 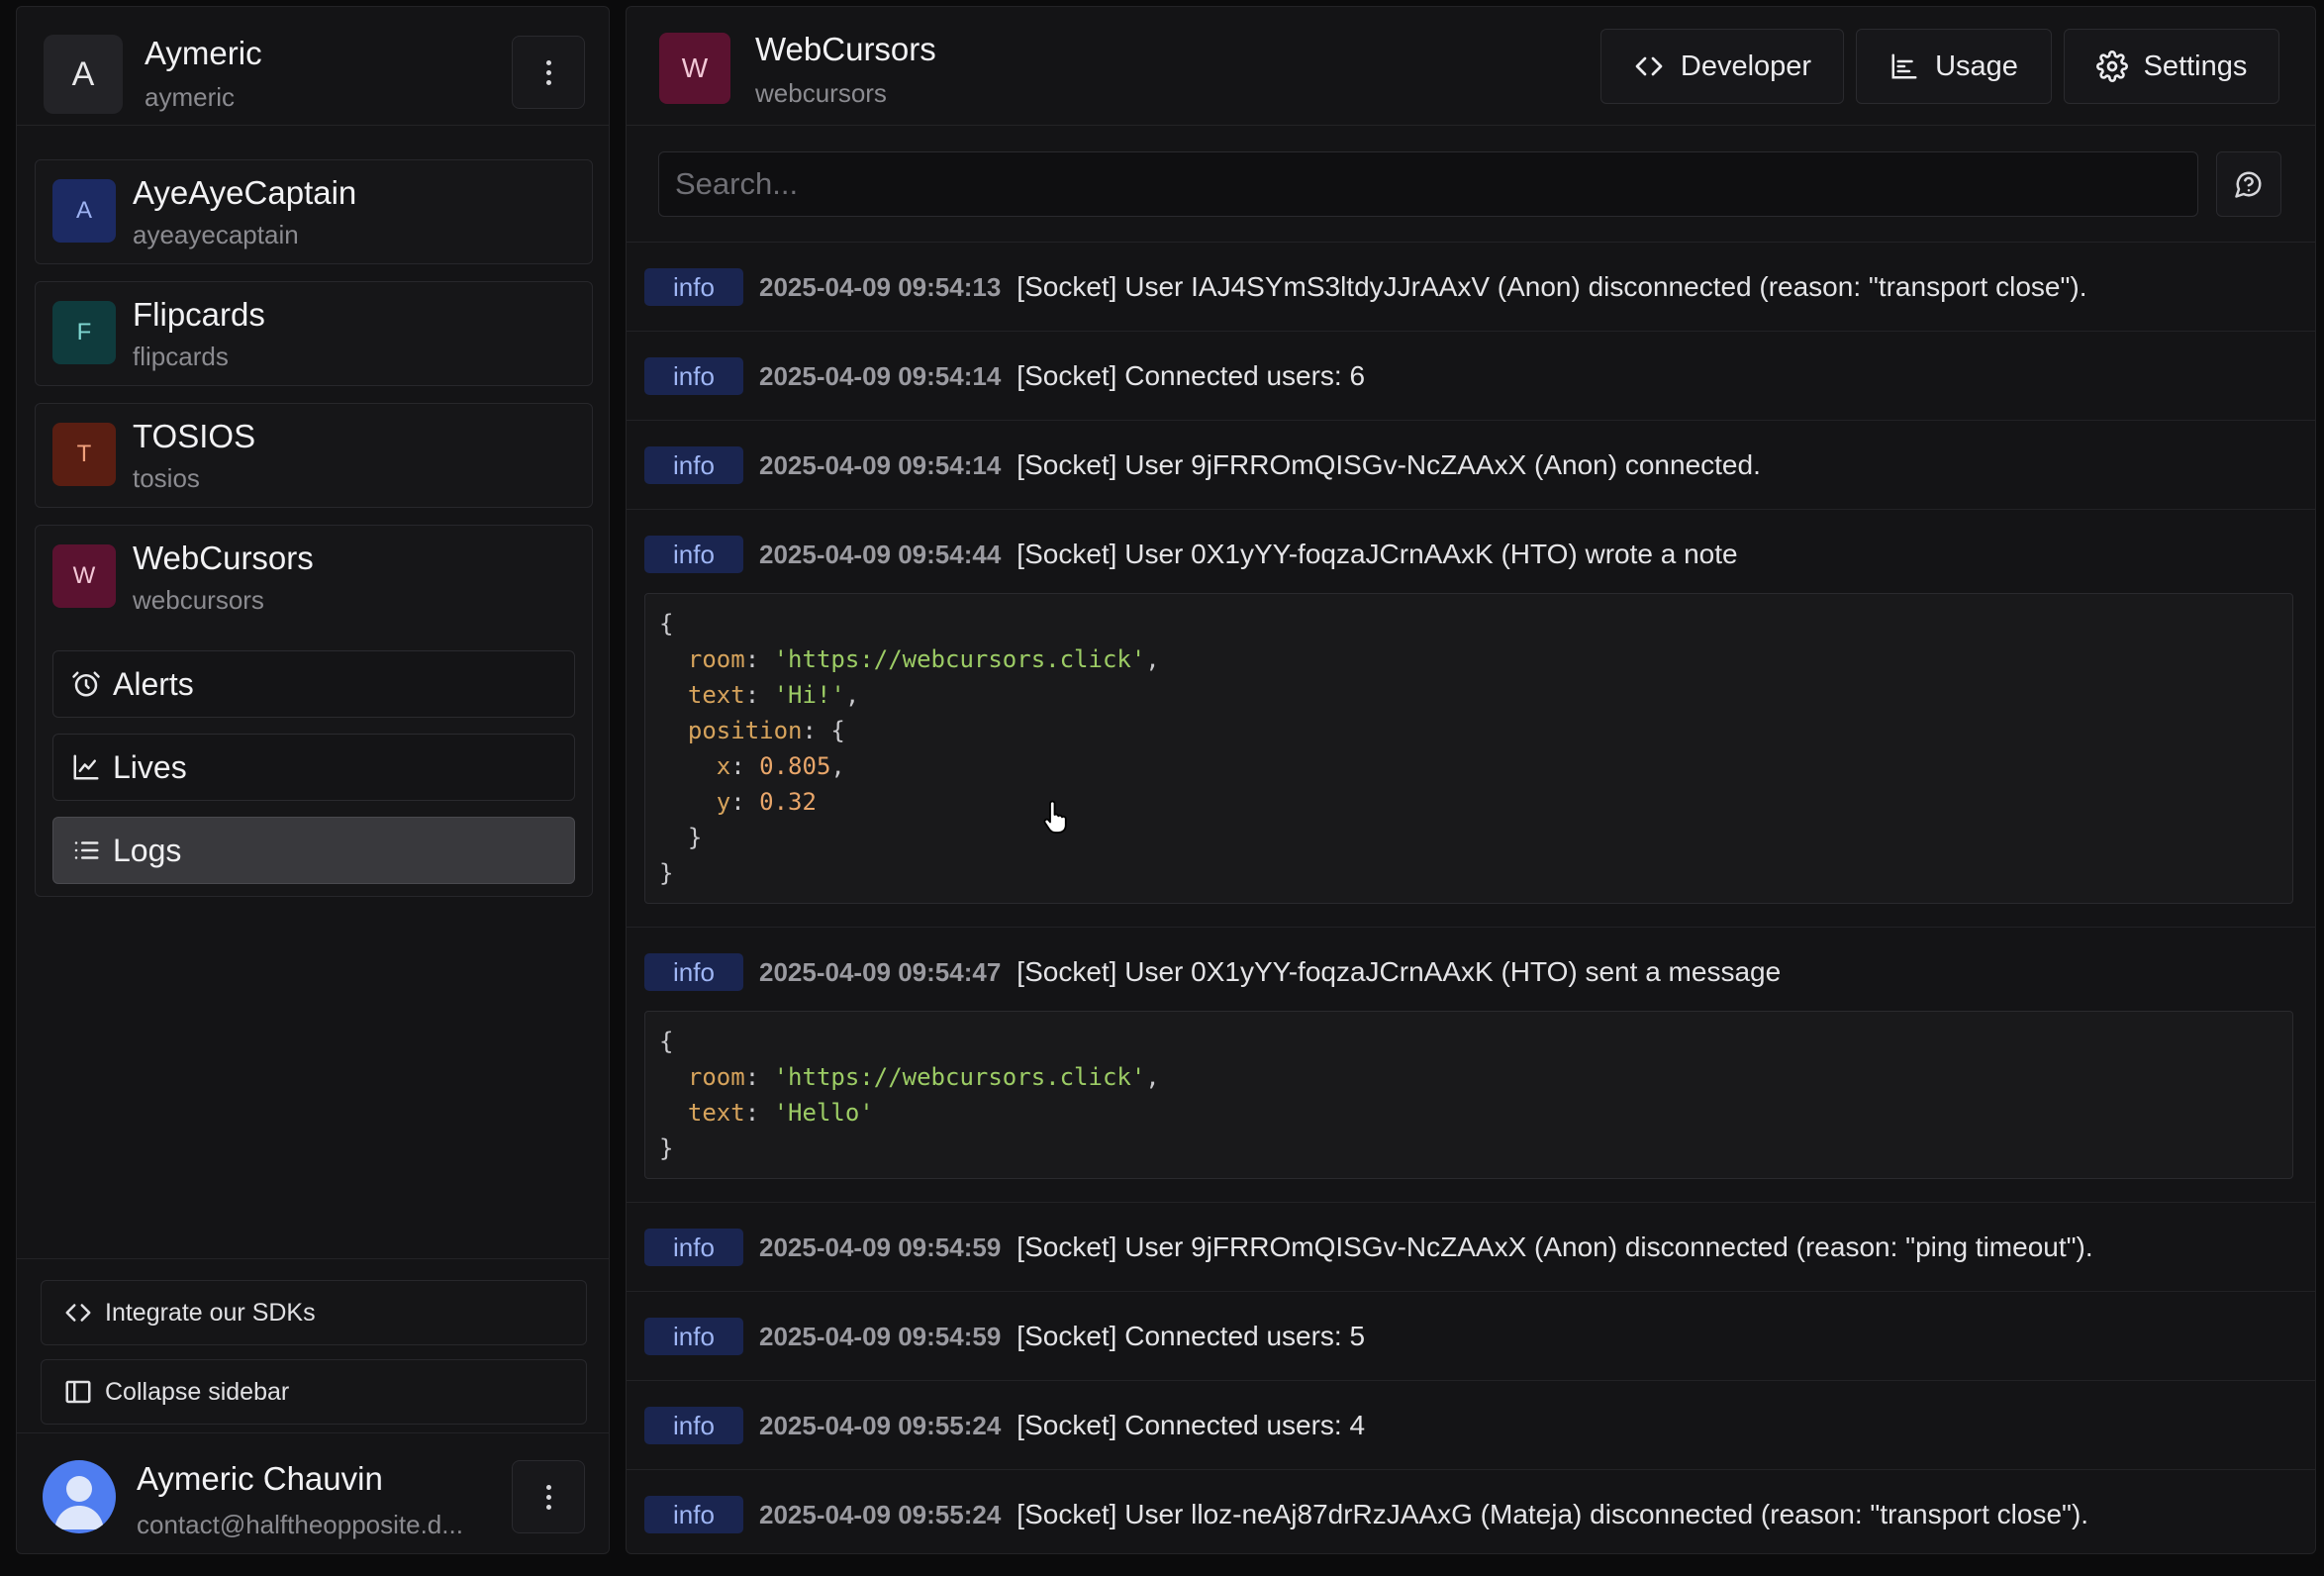 What do you see at coordinates (84, 332) in the screenshot?
I see `project-avatar: F` at bounding box center [84, 332].